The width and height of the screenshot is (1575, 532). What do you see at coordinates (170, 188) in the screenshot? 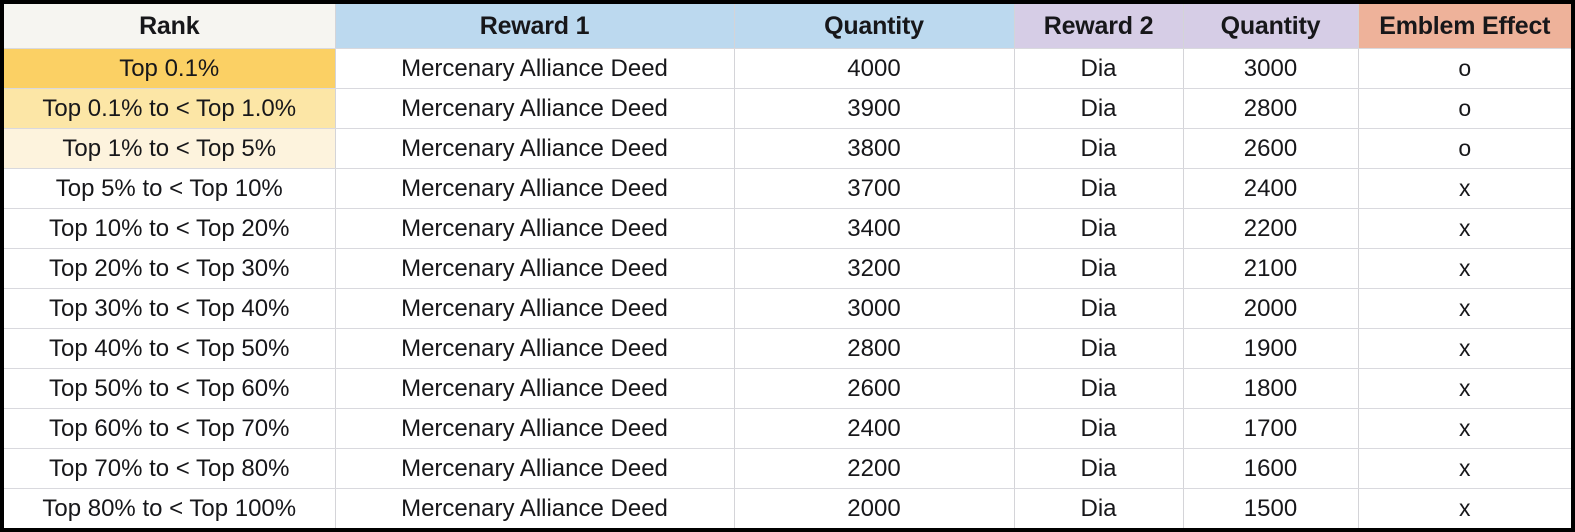
I see `cell-rank: Top 5% to < Top 10%` at bounding box center [170, 188].